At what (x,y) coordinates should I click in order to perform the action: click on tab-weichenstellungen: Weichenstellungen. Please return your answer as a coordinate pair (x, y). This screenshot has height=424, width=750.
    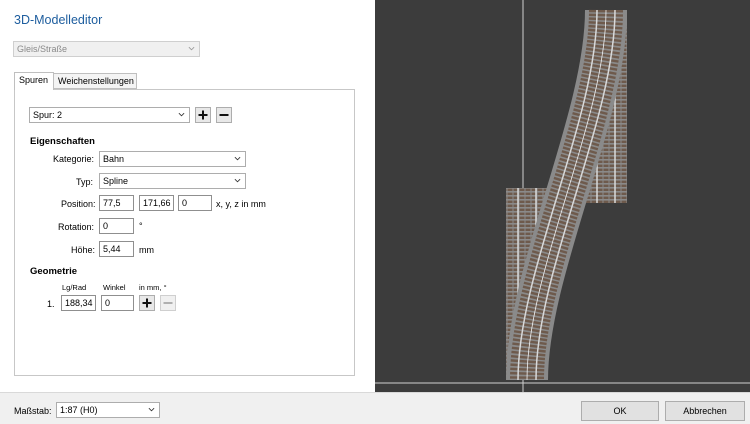
    Looking at the image, I should click on (95, 81).